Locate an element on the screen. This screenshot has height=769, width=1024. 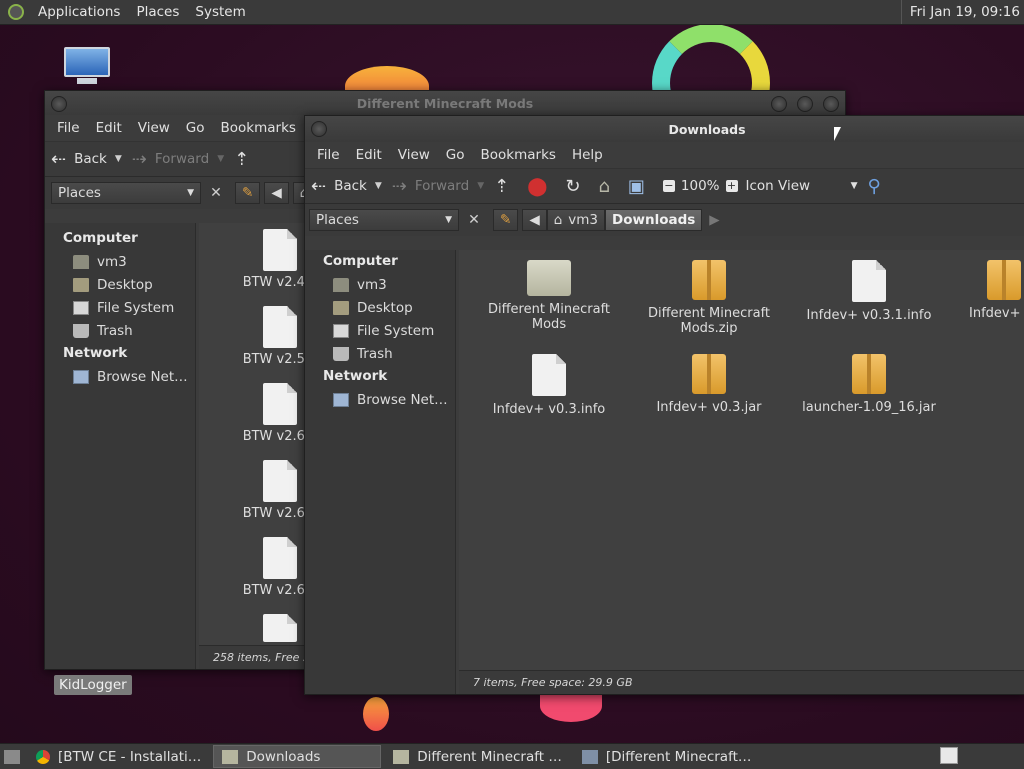
menu-help: Help is located at coordinates (587, 155).